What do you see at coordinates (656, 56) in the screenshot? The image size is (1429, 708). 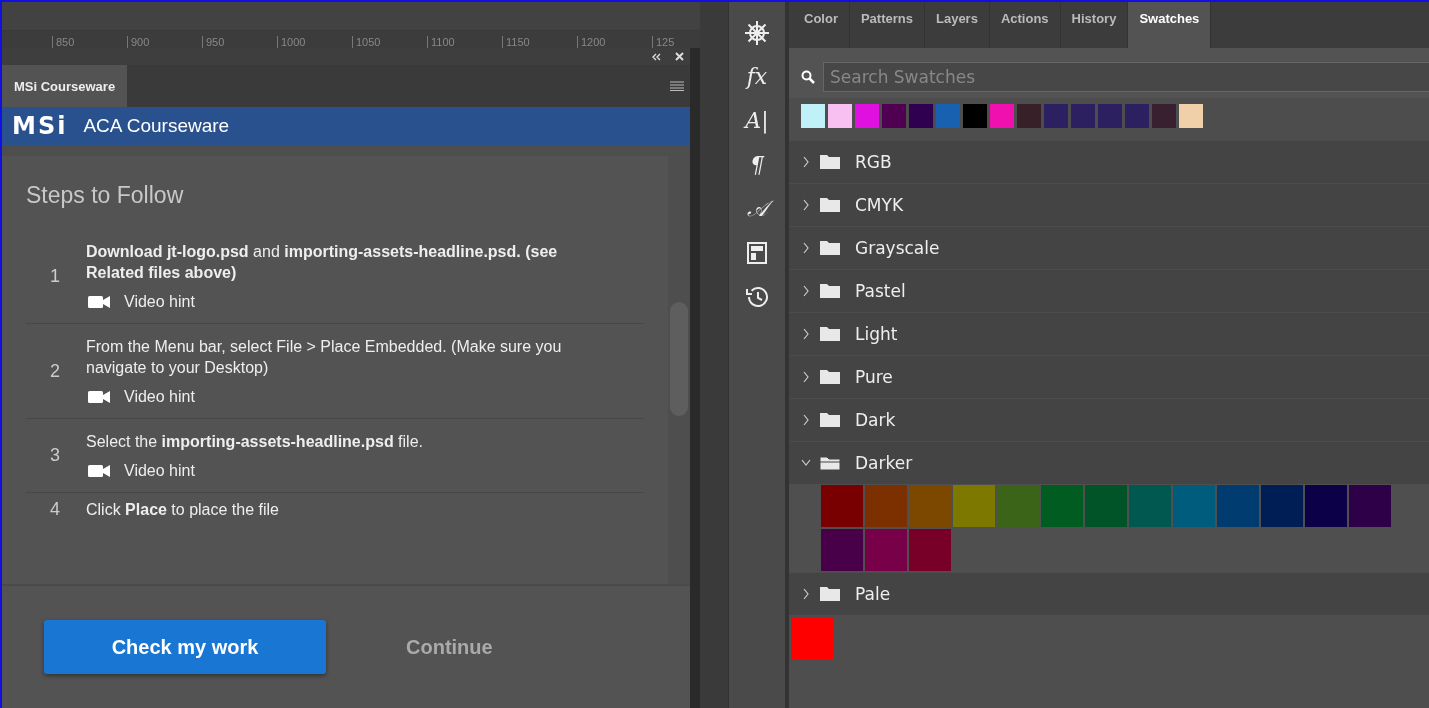 I see `collapse-icon` at bounding box center [656, 56].